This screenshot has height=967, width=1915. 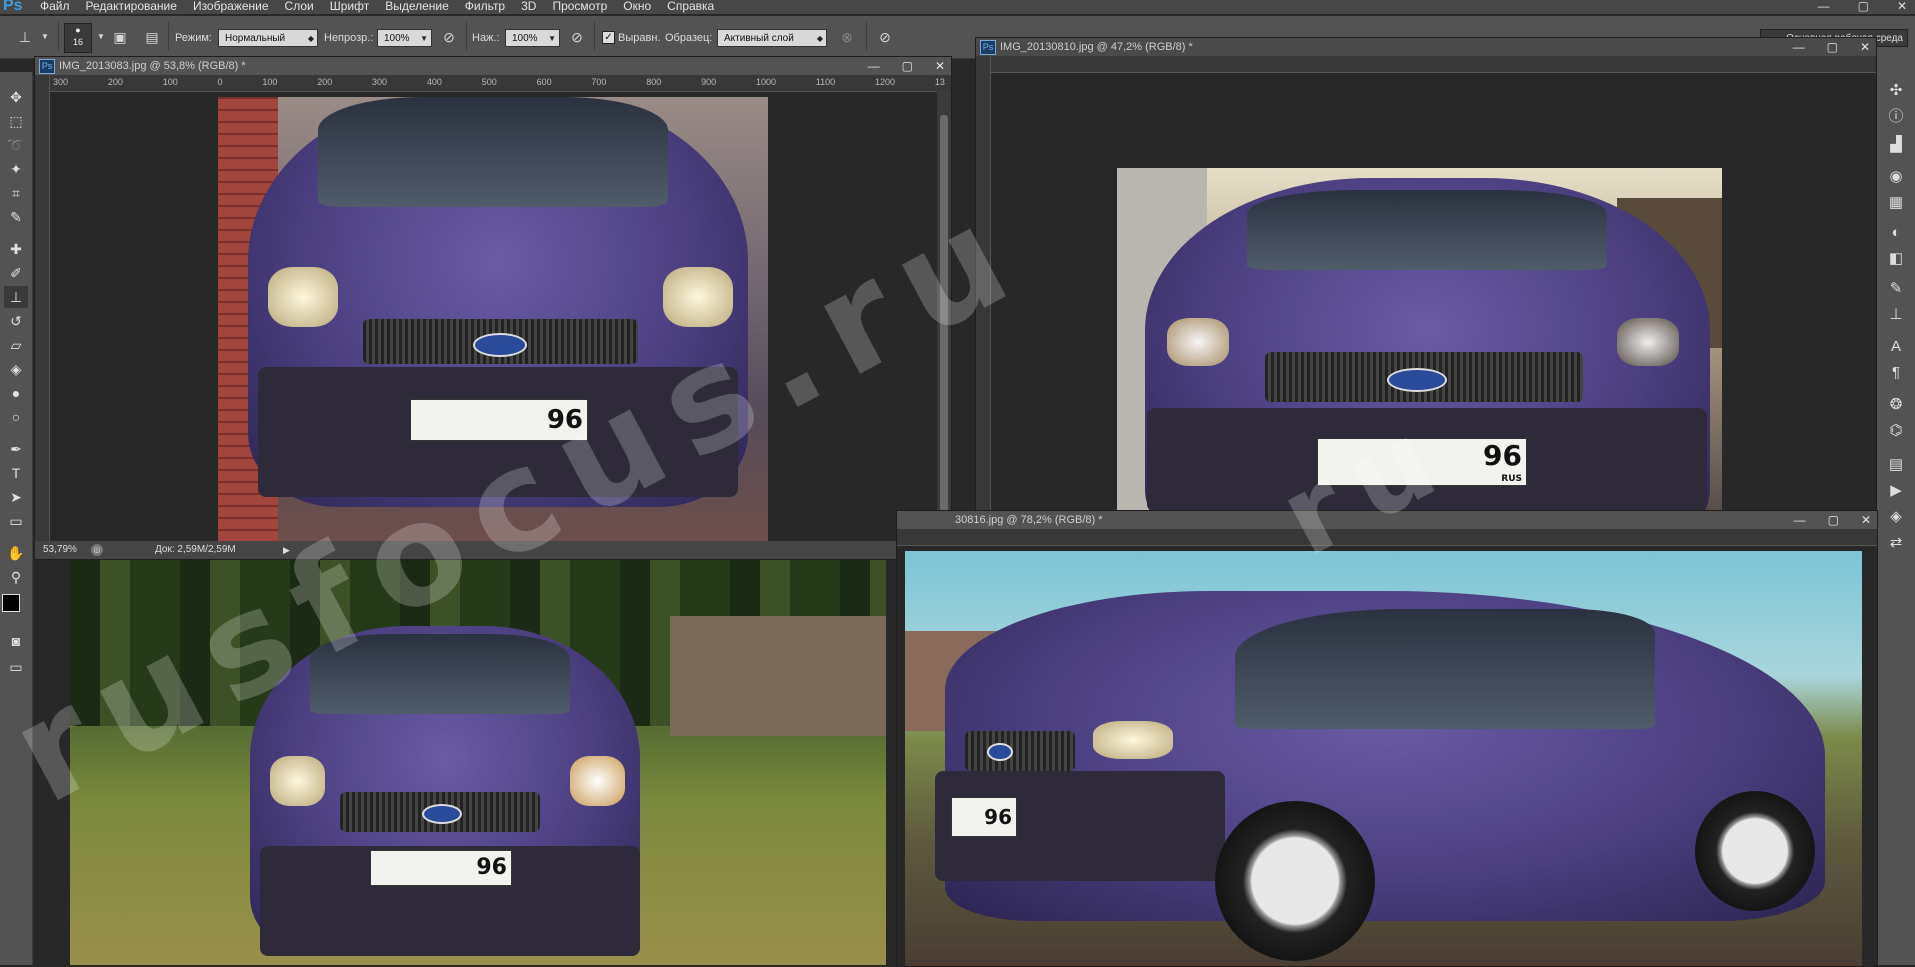 What do you see at coordinates (772, 38) in the screenshot?
I see `sample-select: Активный слой ◆` at bounding box center [772, 38].